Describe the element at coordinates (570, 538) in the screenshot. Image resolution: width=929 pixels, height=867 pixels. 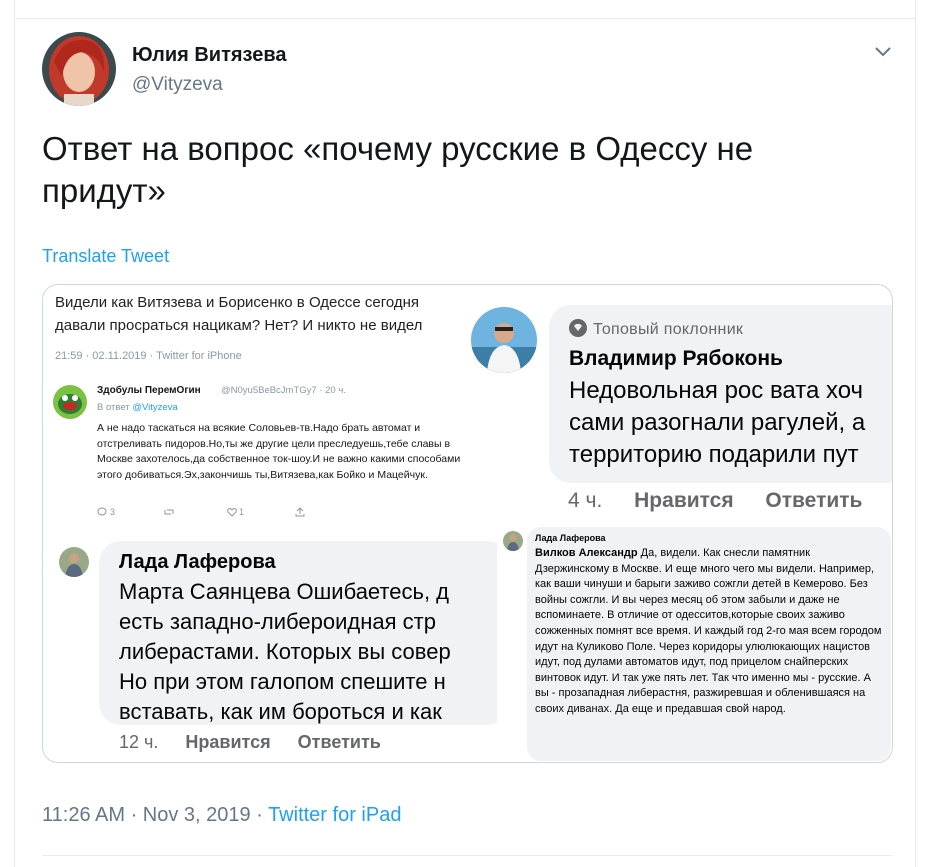
I see `commenter-name-lada-small: Лада Лаферова` at that location.